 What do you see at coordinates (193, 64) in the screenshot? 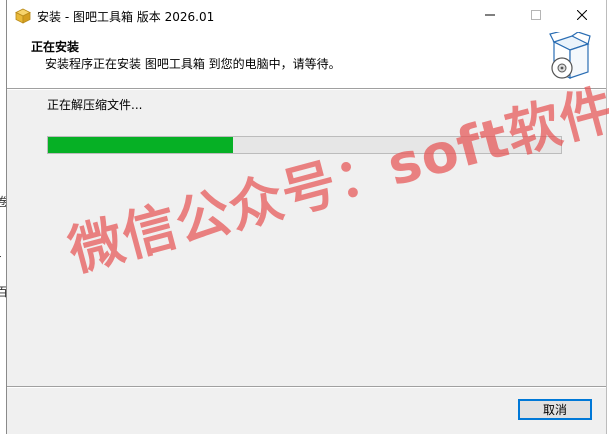
I see `page-subtitle: 安装程序正在安装 图吧工具箱 到您的电脑中，请等待。` at bounding box center [193, 64].